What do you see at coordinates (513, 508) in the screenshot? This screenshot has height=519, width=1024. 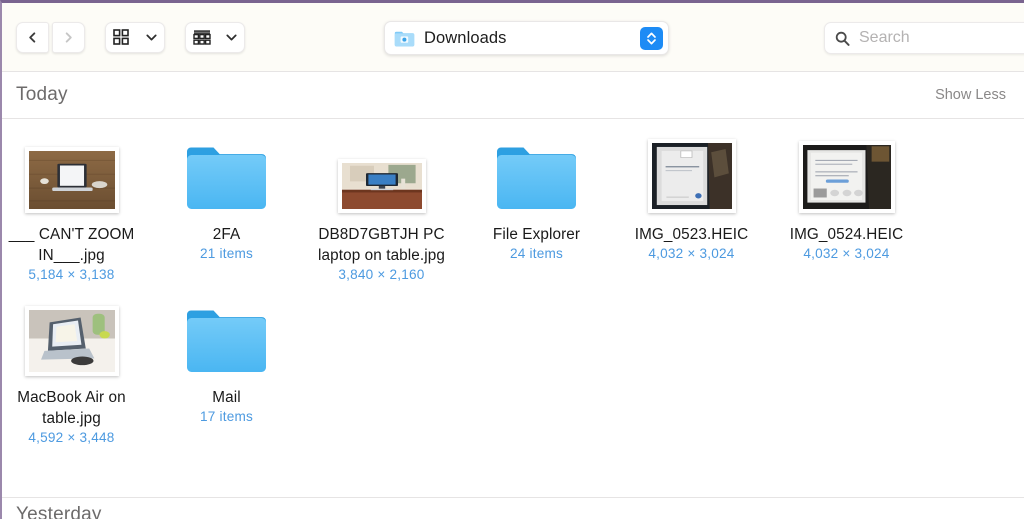 I see `group-header-yesterday: Yesterday` at bounding box center [513, 508].